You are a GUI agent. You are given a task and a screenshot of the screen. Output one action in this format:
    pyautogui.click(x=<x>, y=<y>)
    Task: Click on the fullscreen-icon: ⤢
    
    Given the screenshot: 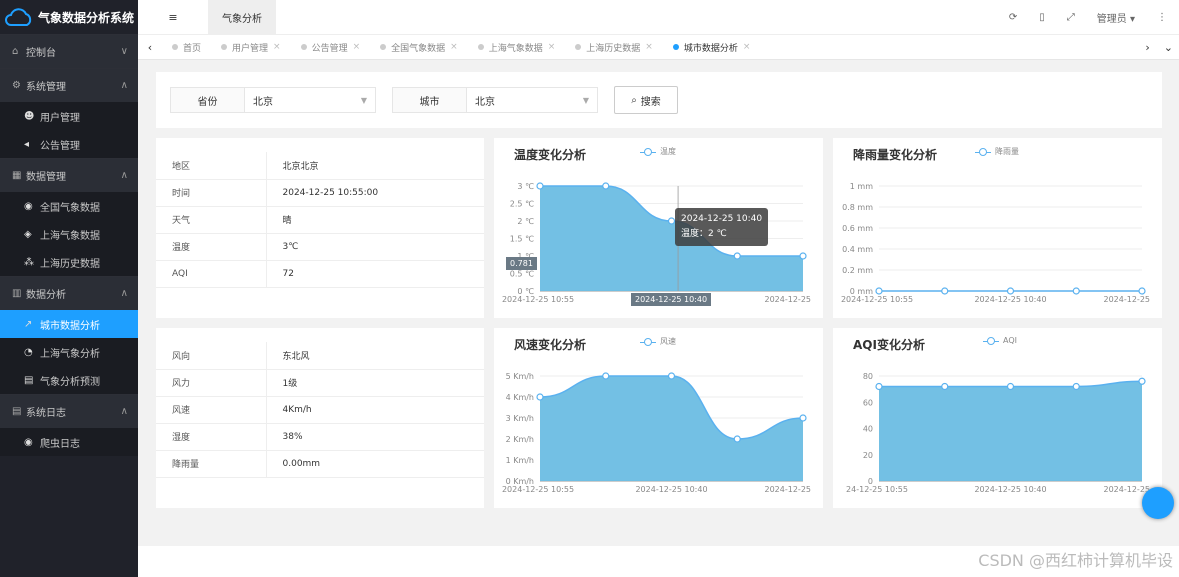 What is the action you would take?
    pyautogui.click(x=1071, y=17)
    